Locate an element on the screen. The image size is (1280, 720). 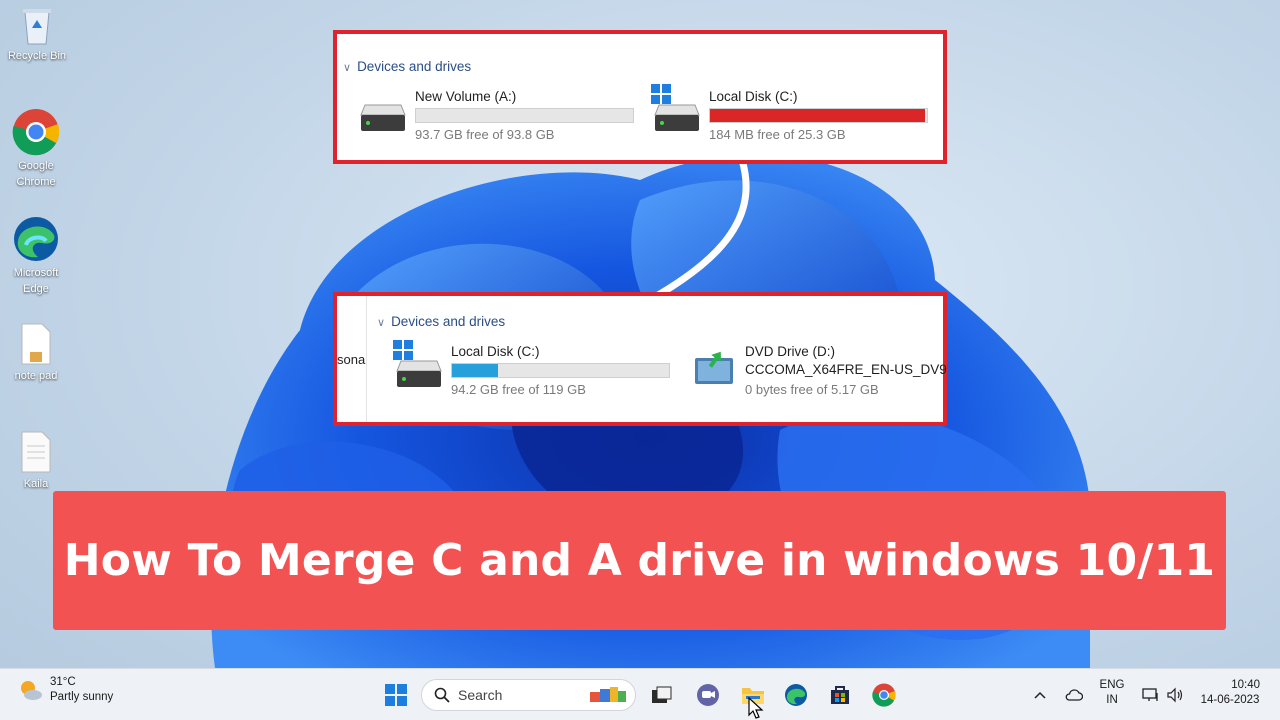
task-view-button is located at coordinates (662, 695).